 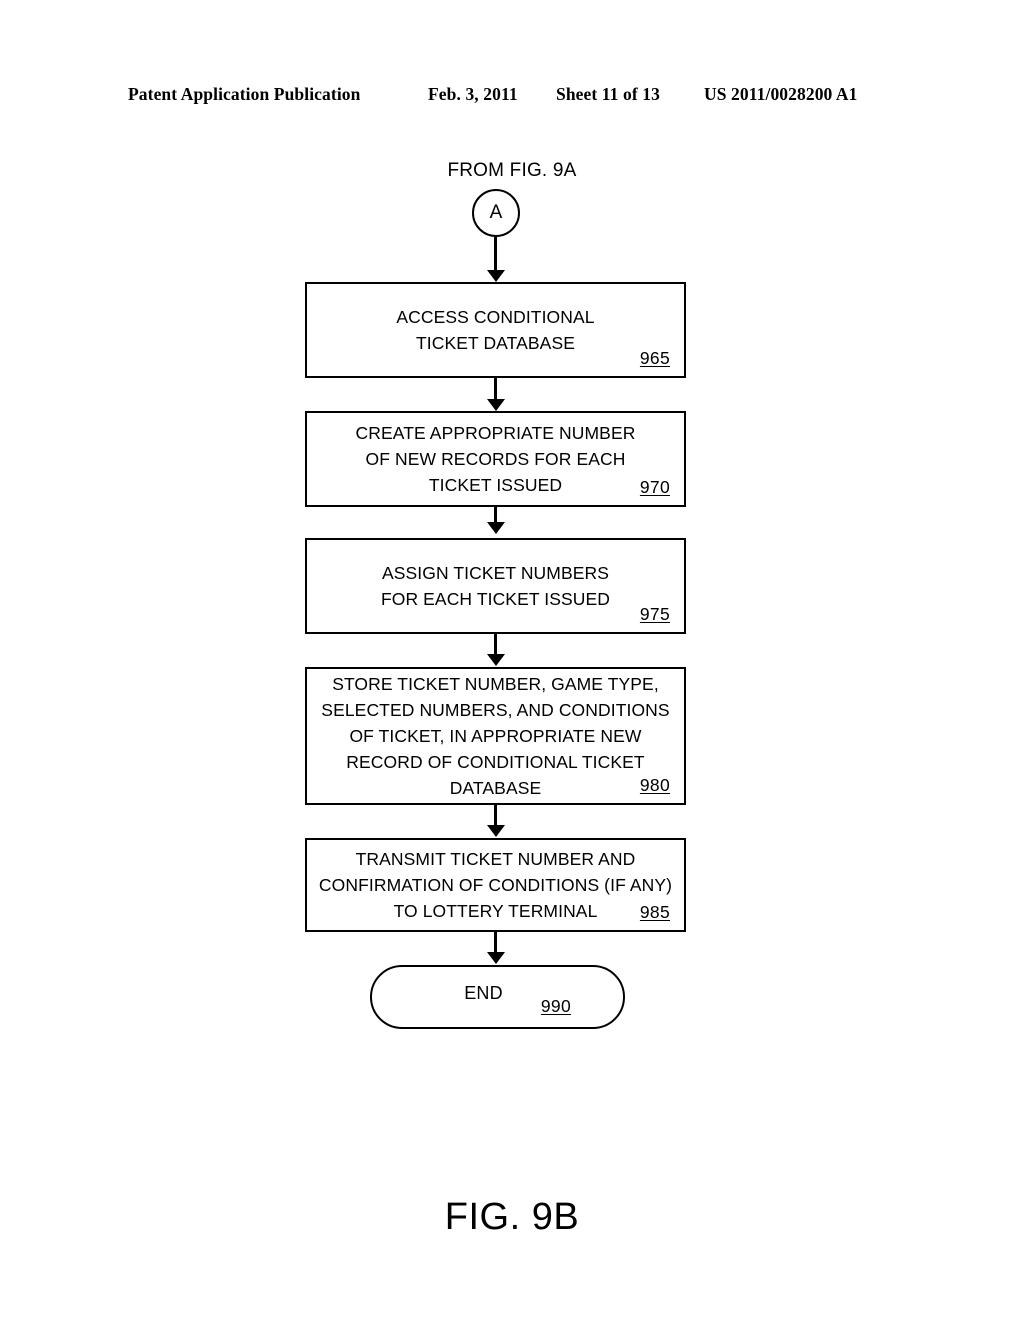 I want to click on flow-terminator-end: END 990, so click(x=497, y=997).